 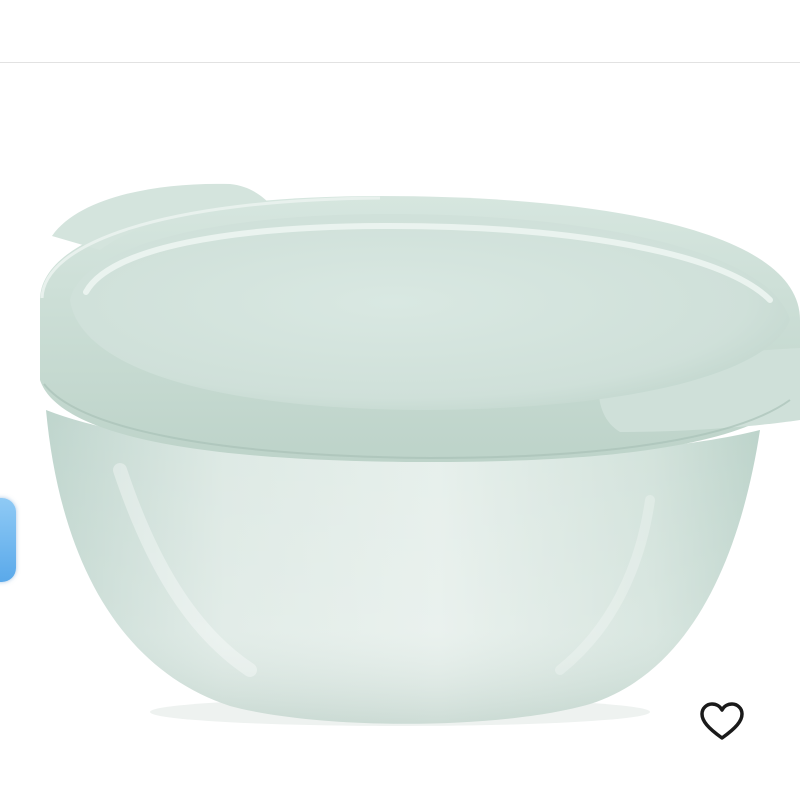 I want to click on heart-outline-icon, so click(x=722, y=721).